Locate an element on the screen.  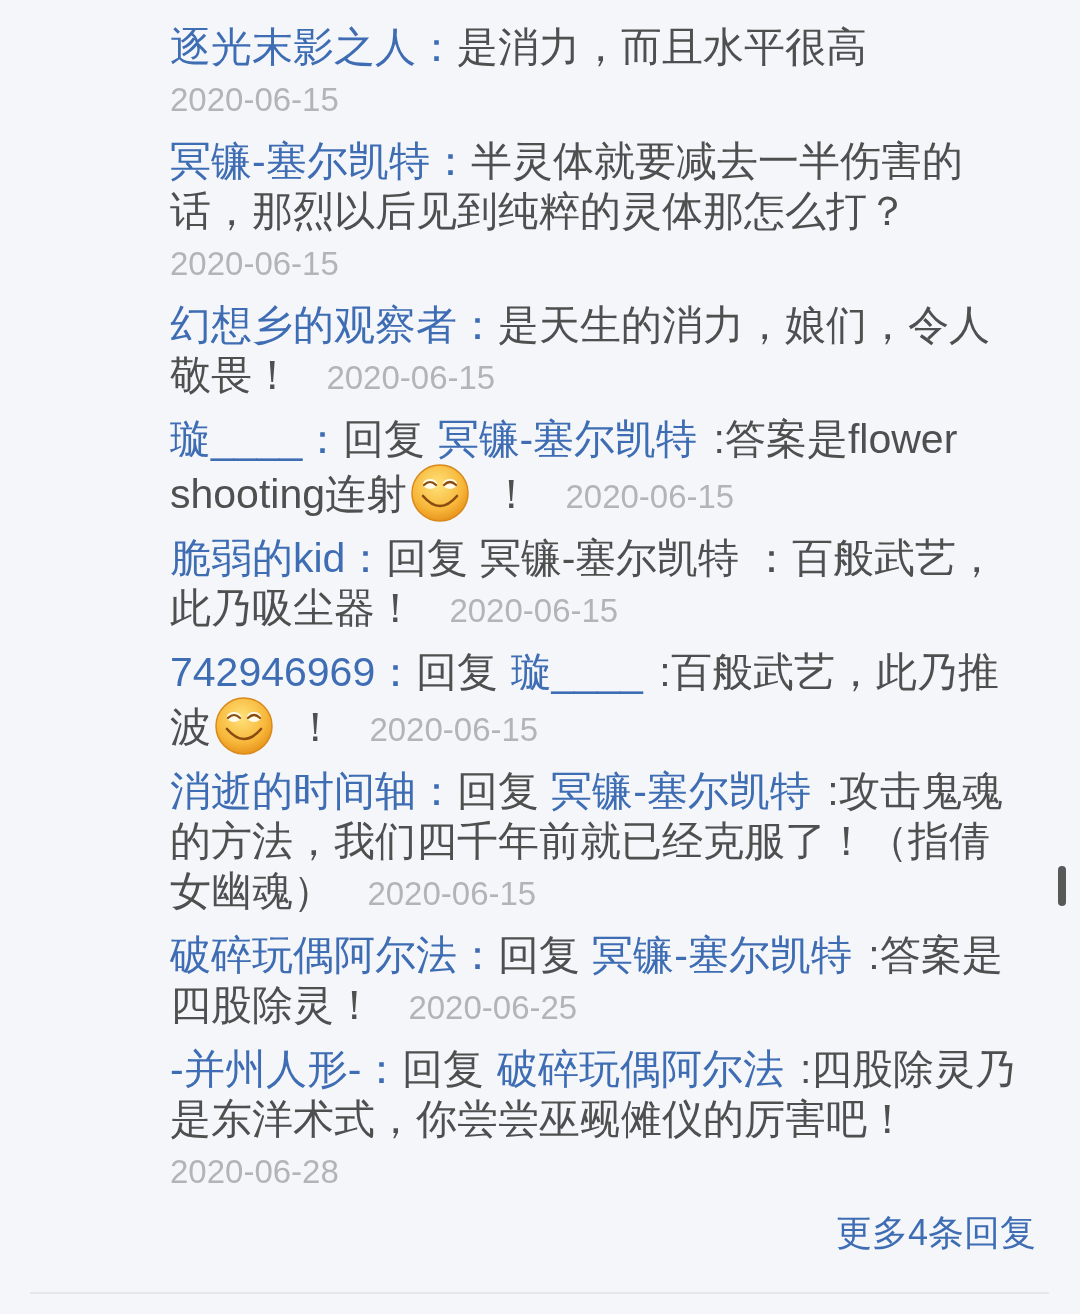
comment-text: 璇____：回复 冥镰-塞尔凯特 :答案是flower shooting连射 ！ 2020-06-15 is located at coordinates (597, 468).